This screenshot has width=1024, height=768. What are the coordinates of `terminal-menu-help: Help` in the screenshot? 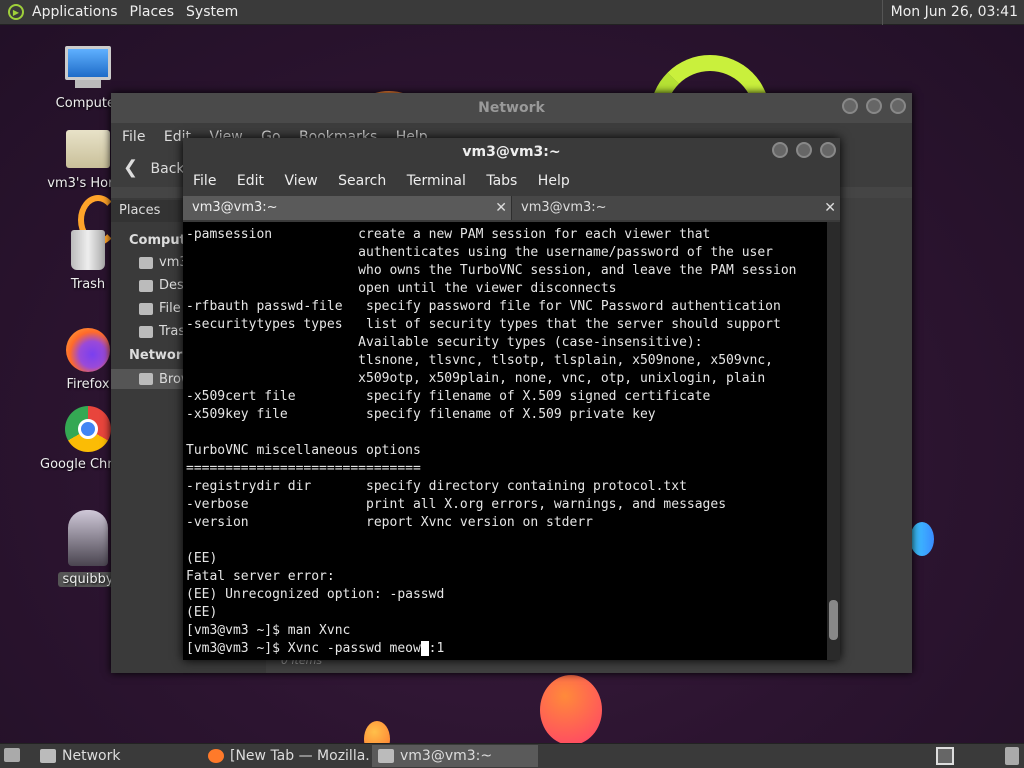 It's located at (554, 181).